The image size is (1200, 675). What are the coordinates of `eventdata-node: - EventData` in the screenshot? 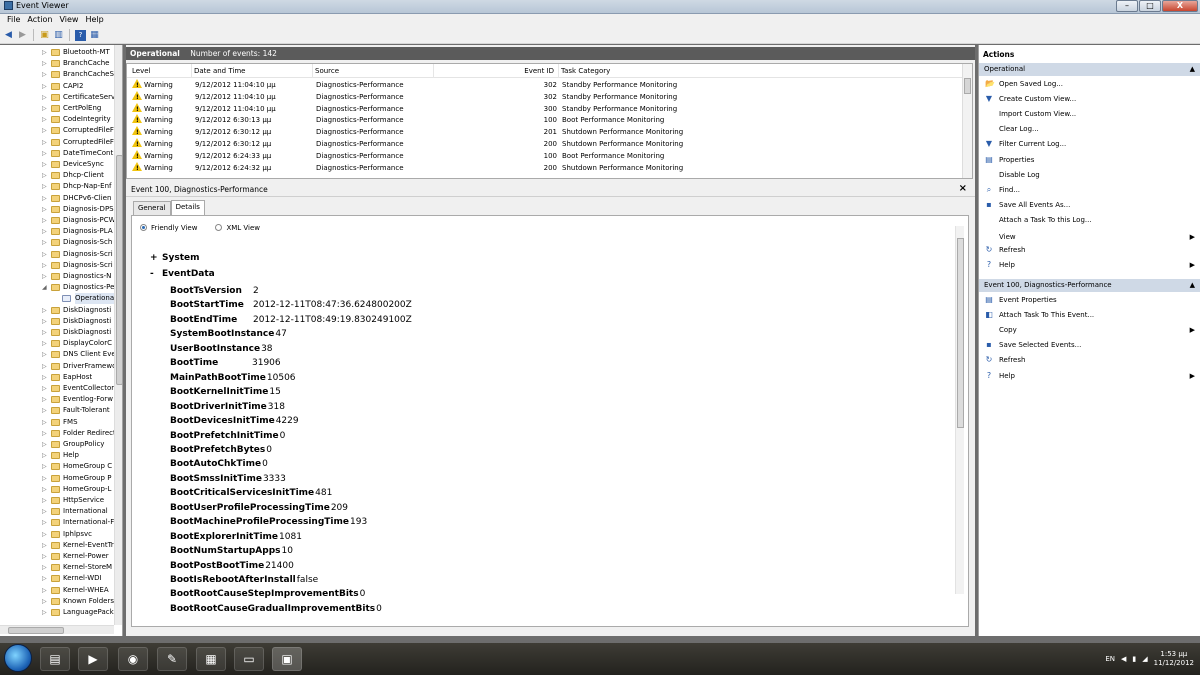 It's located at (182, 274).